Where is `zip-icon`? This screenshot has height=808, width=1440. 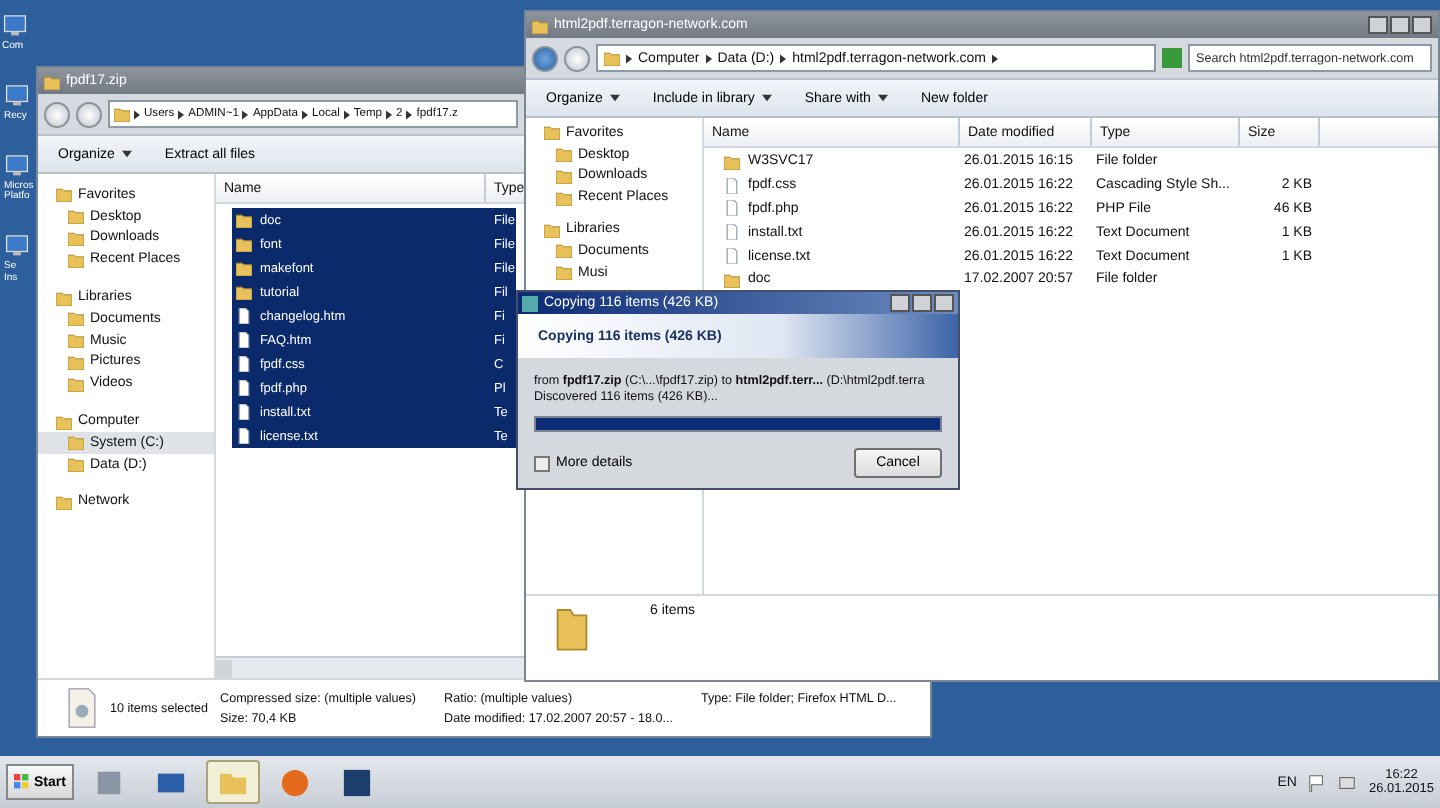
zip-icon is located at coordinates (82, 708).